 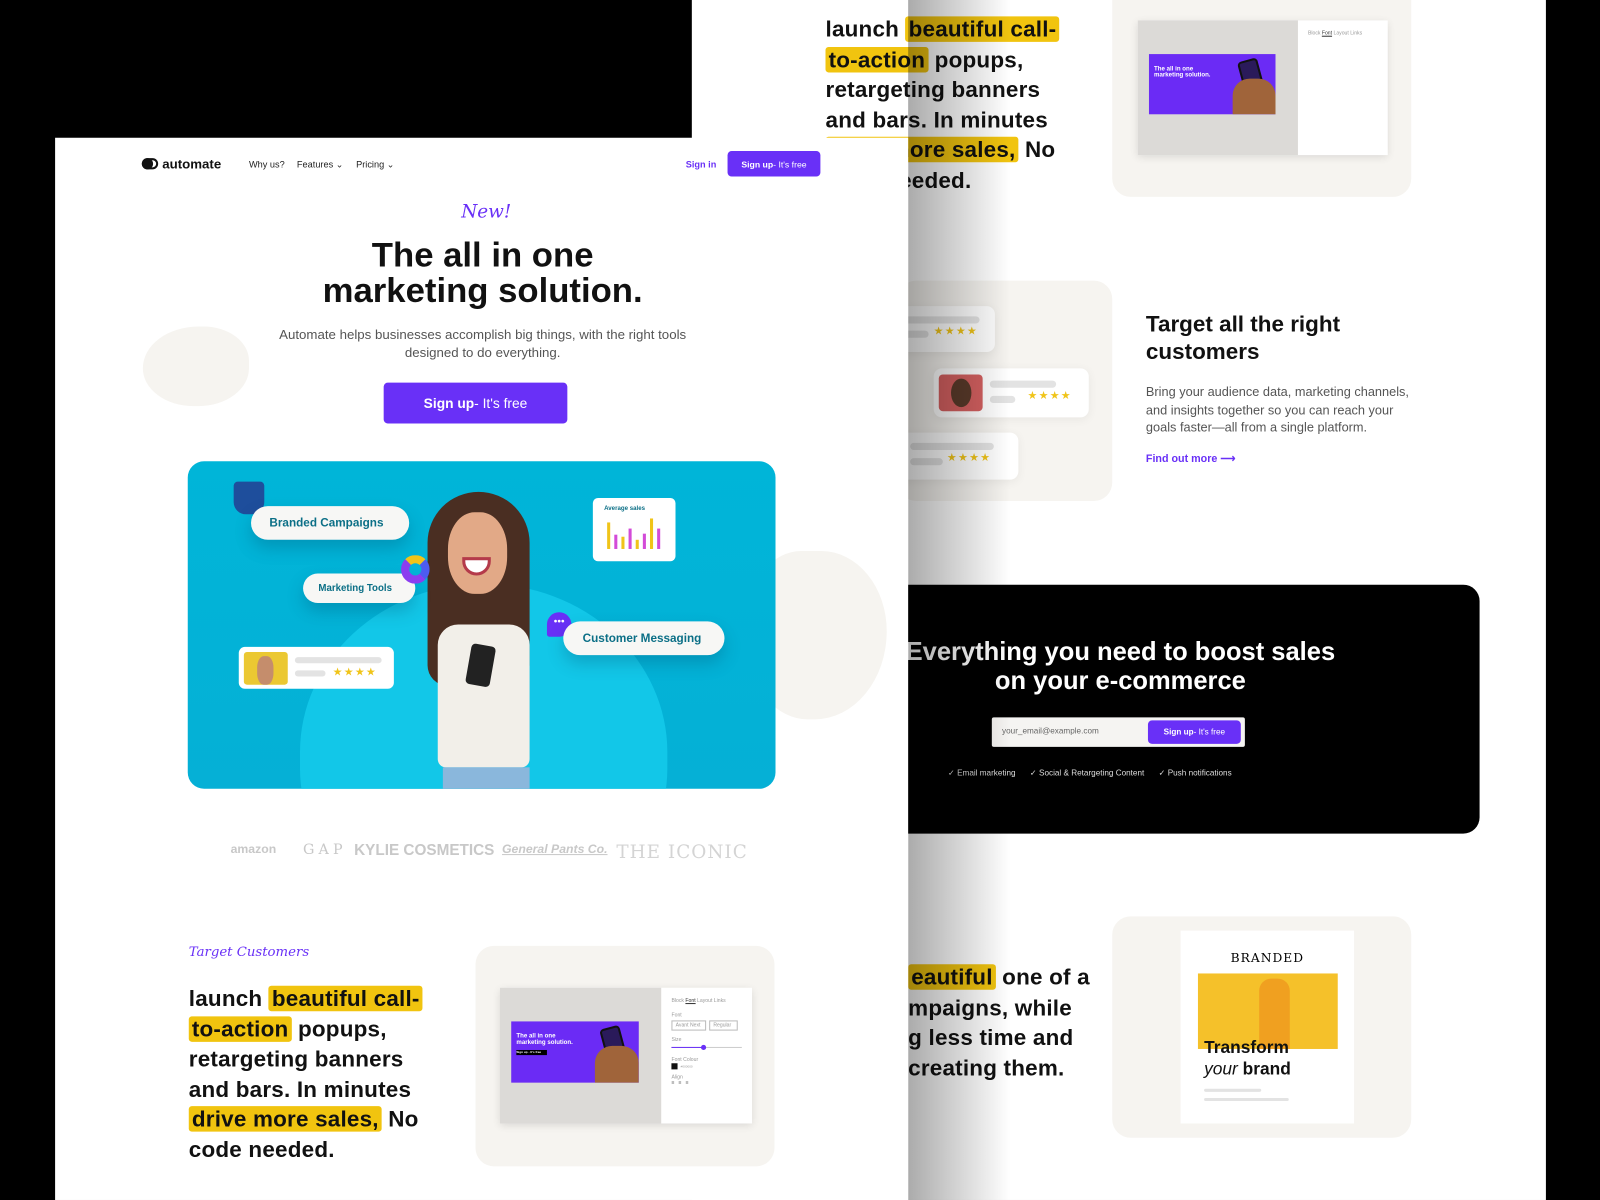 What do you see at coordinates (359, 588) in the screenshot?
I see `pill-marketing-tools: Marketing Tools` at bounding box center [359, 588].